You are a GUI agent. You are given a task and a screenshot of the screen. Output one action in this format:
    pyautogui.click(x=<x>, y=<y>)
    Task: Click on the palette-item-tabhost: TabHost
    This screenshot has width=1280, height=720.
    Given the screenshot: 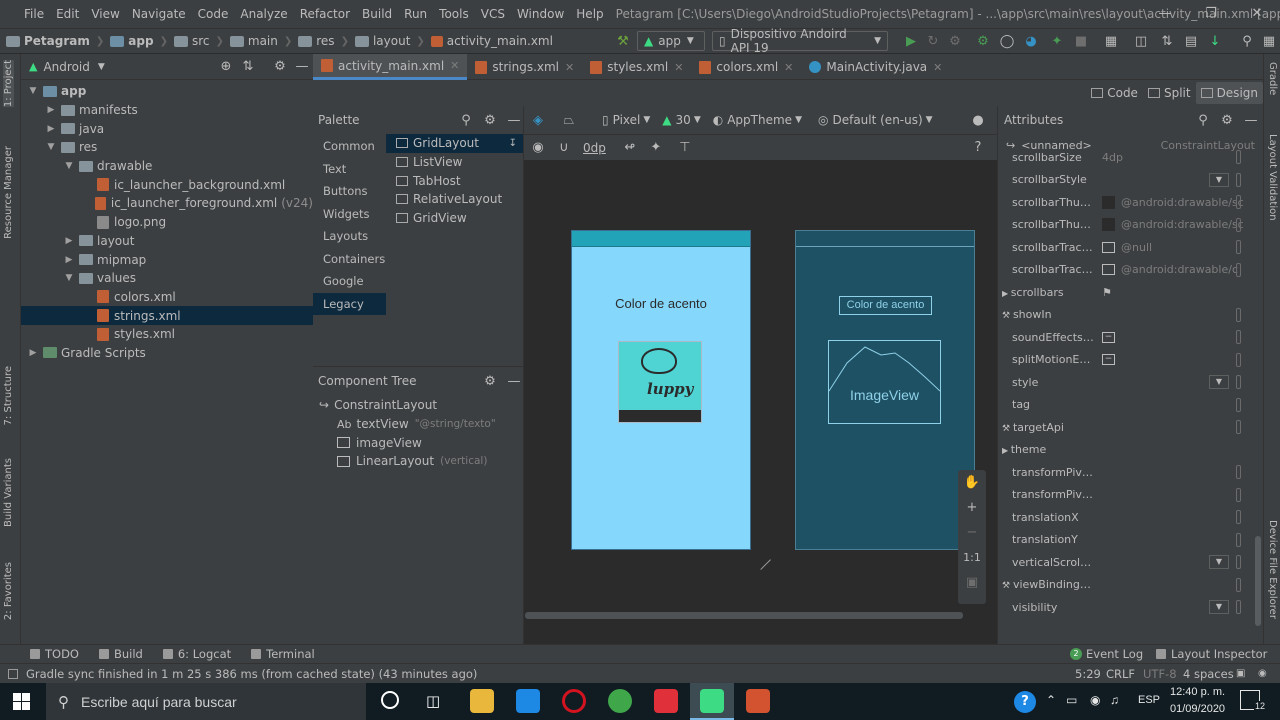 What is the action you would take?
    pyautogui.click(x=454, y=180)
    